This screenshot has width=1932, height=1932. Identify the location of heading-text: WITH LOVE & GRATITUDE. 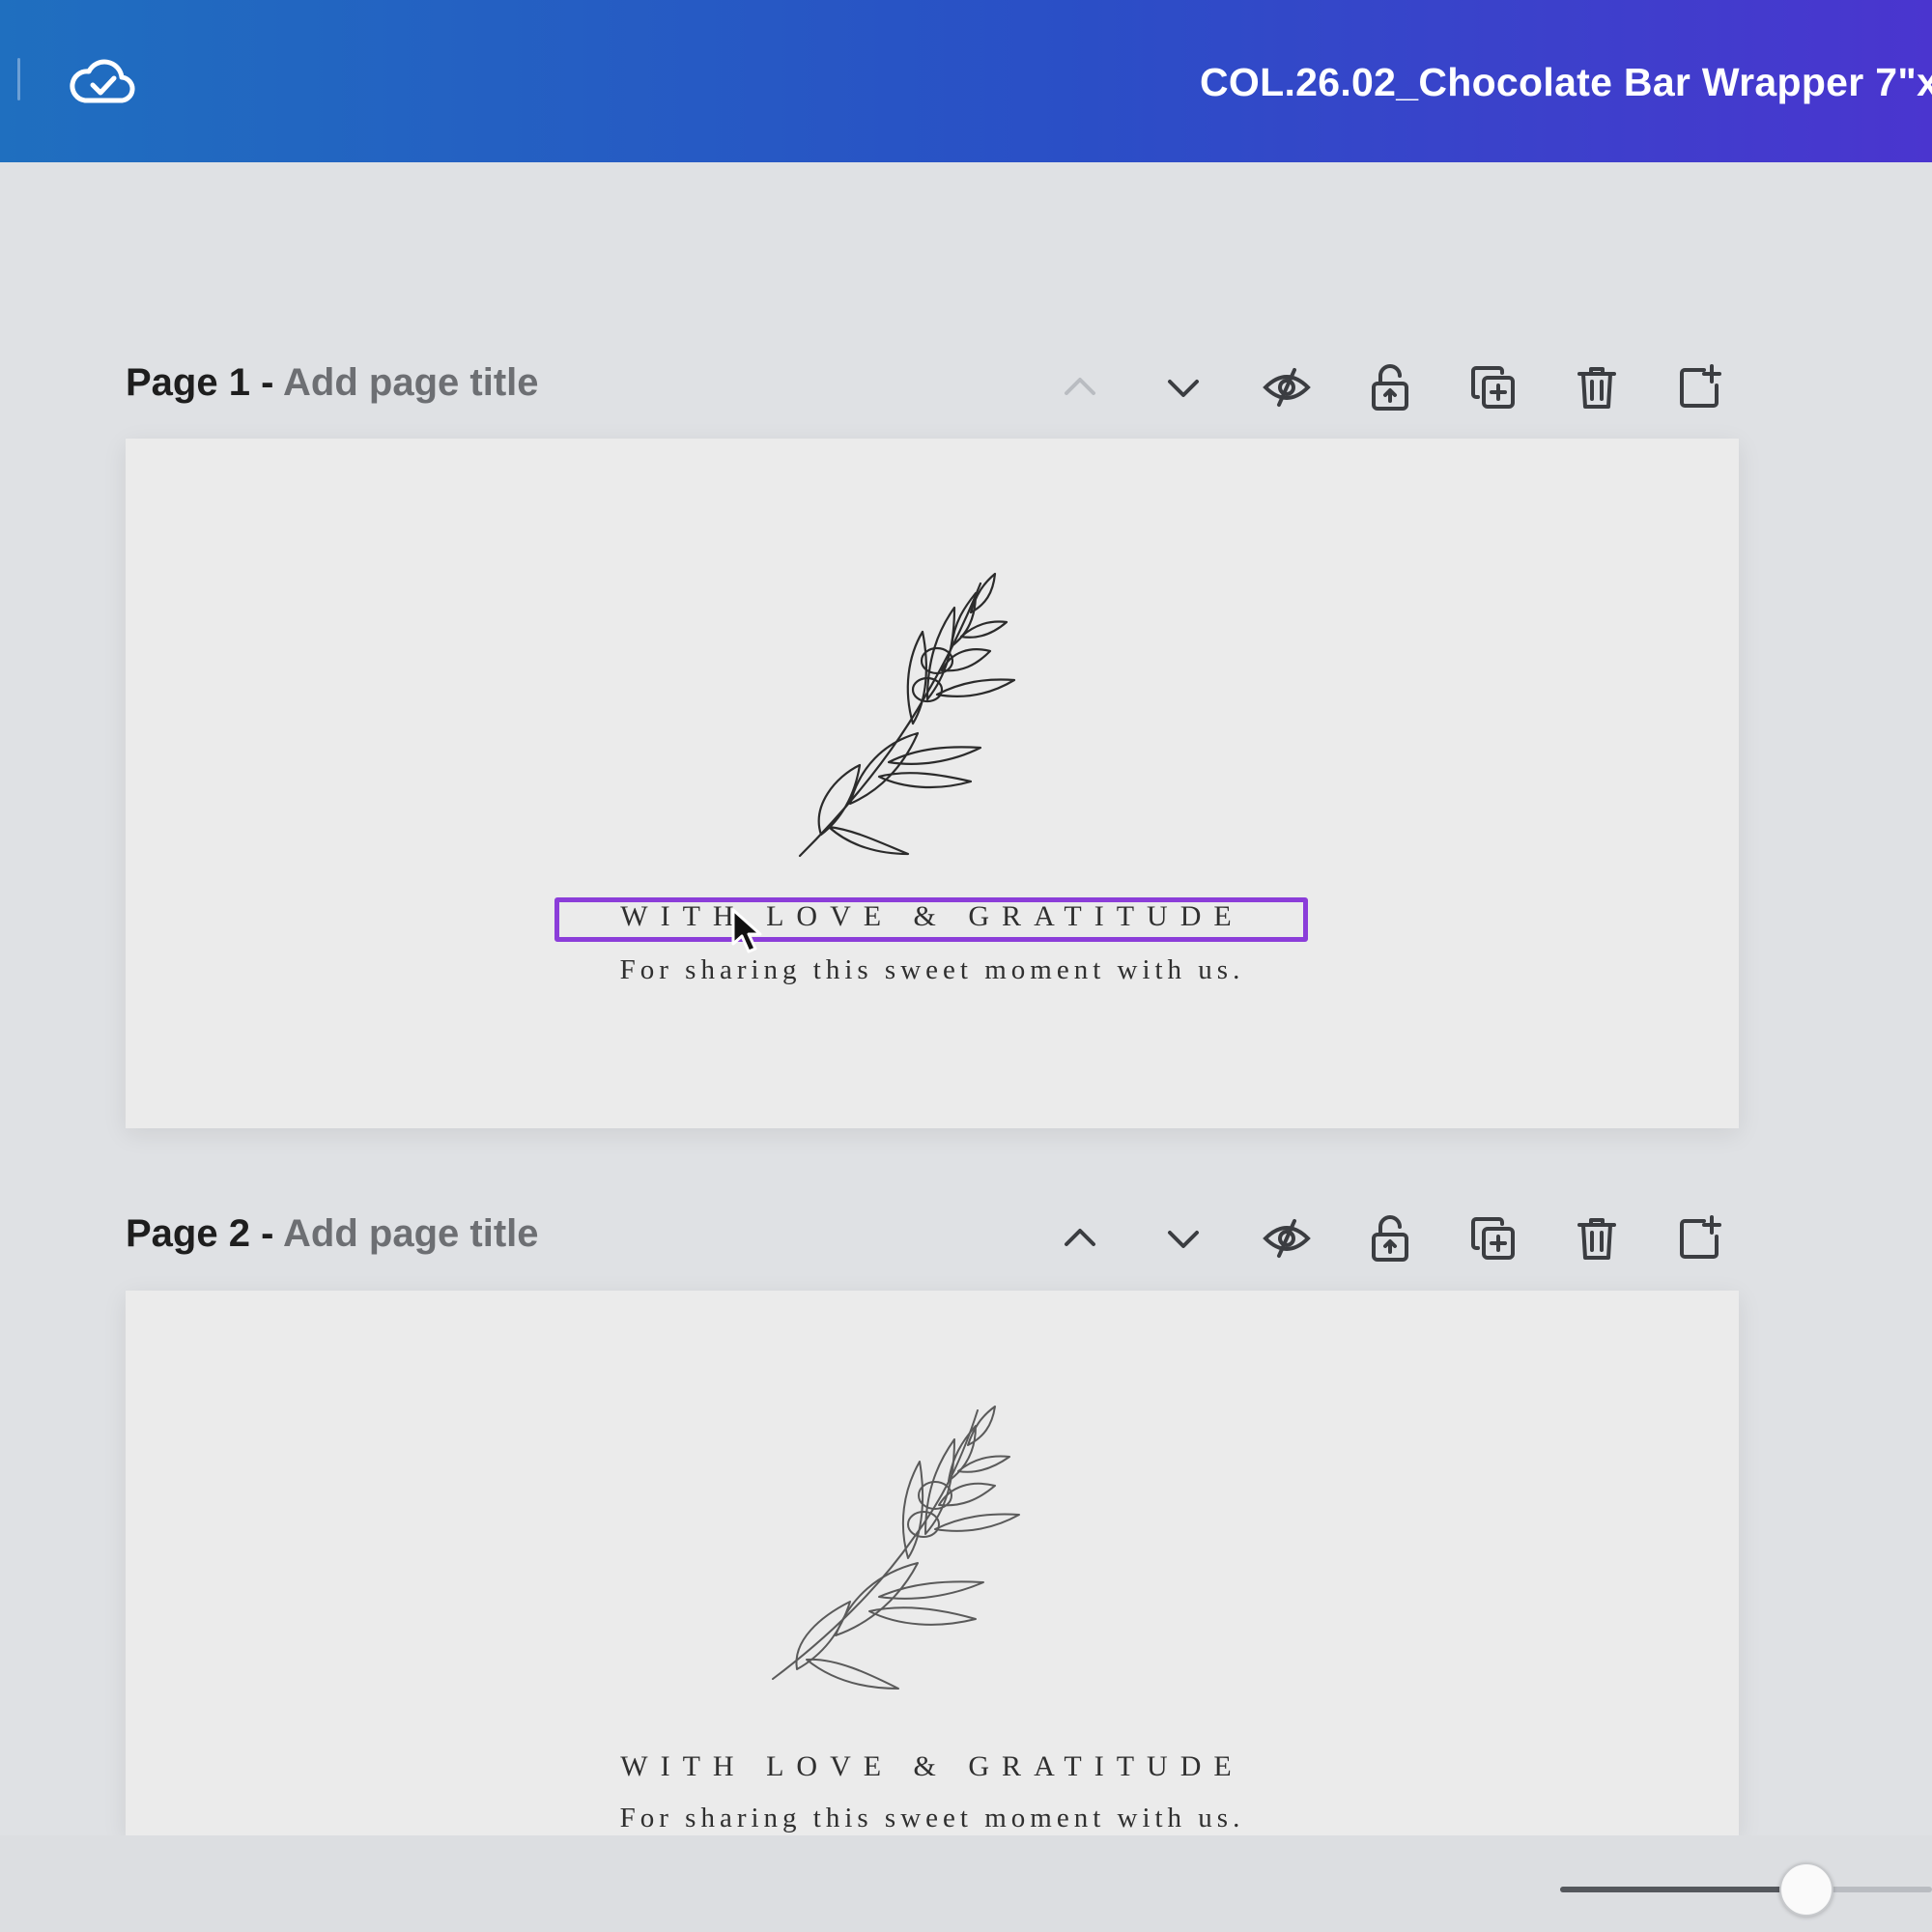
(932, 1766).